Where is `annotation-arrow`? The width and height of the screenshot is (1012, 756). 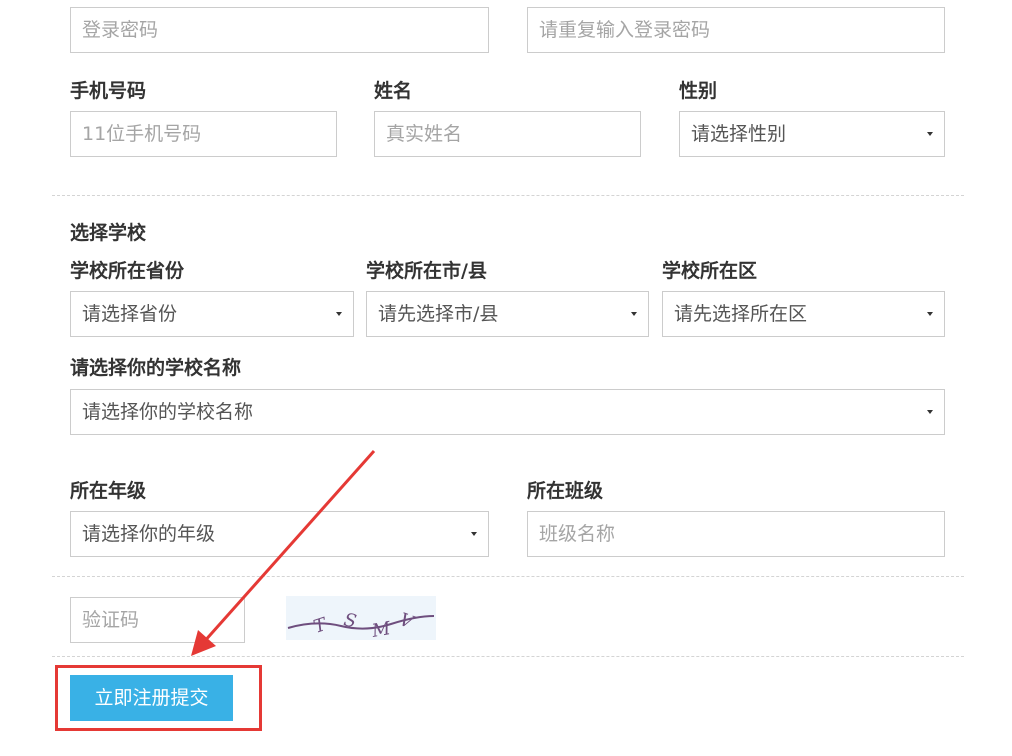
annotation-arrow is located at coordinates (283, 553).